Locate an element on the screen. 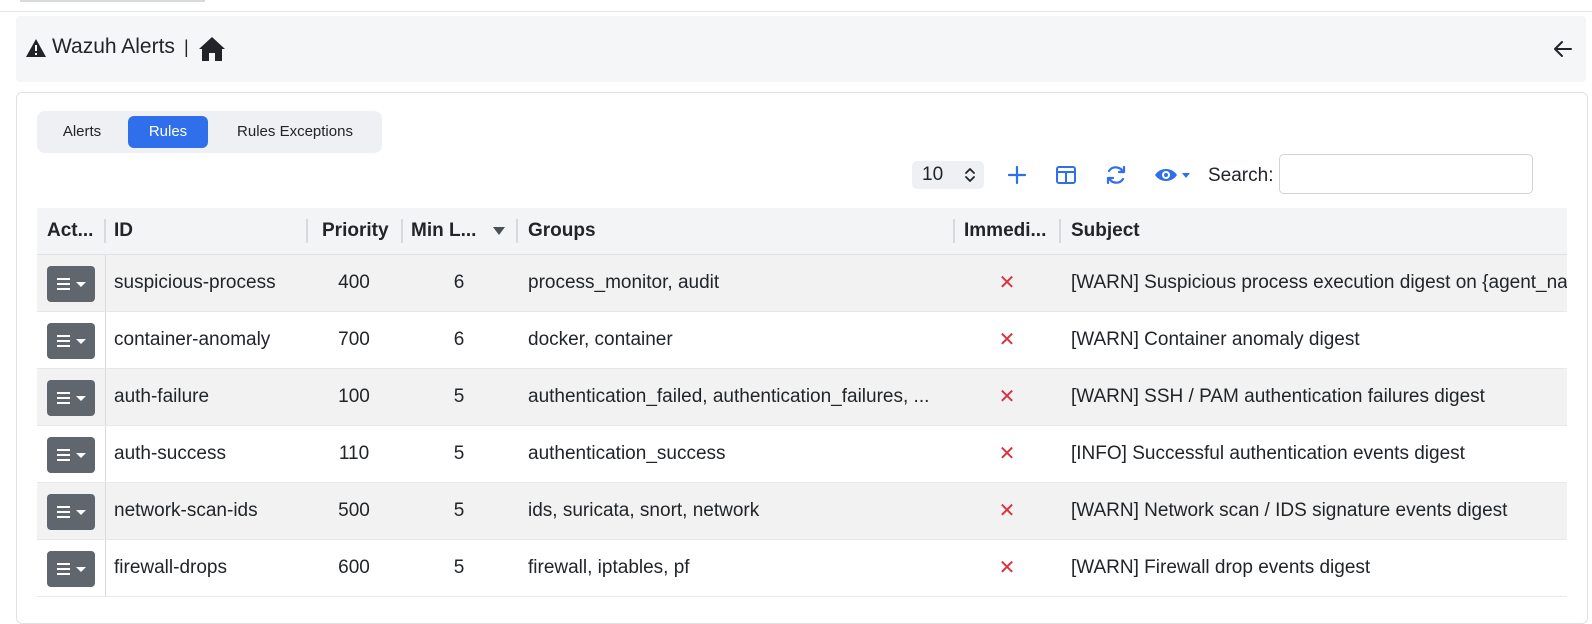 The width and height of the screenshot is (1592, 624). sort-descending-icon is located at coordinates (499, 231).